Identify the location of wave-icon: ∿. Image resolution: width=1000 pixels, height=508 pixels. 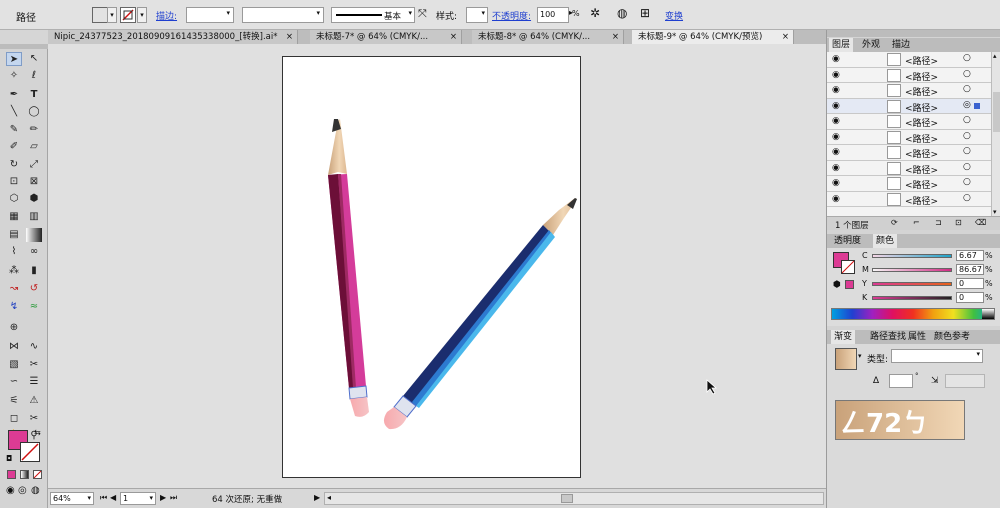
(34, 347).